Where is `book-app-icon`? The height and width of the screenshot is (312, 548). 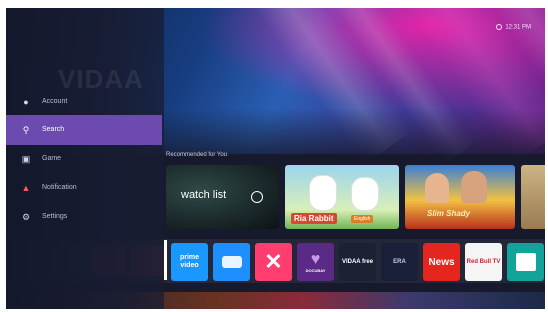
book-app-icon is located at coordinates (525, 262).